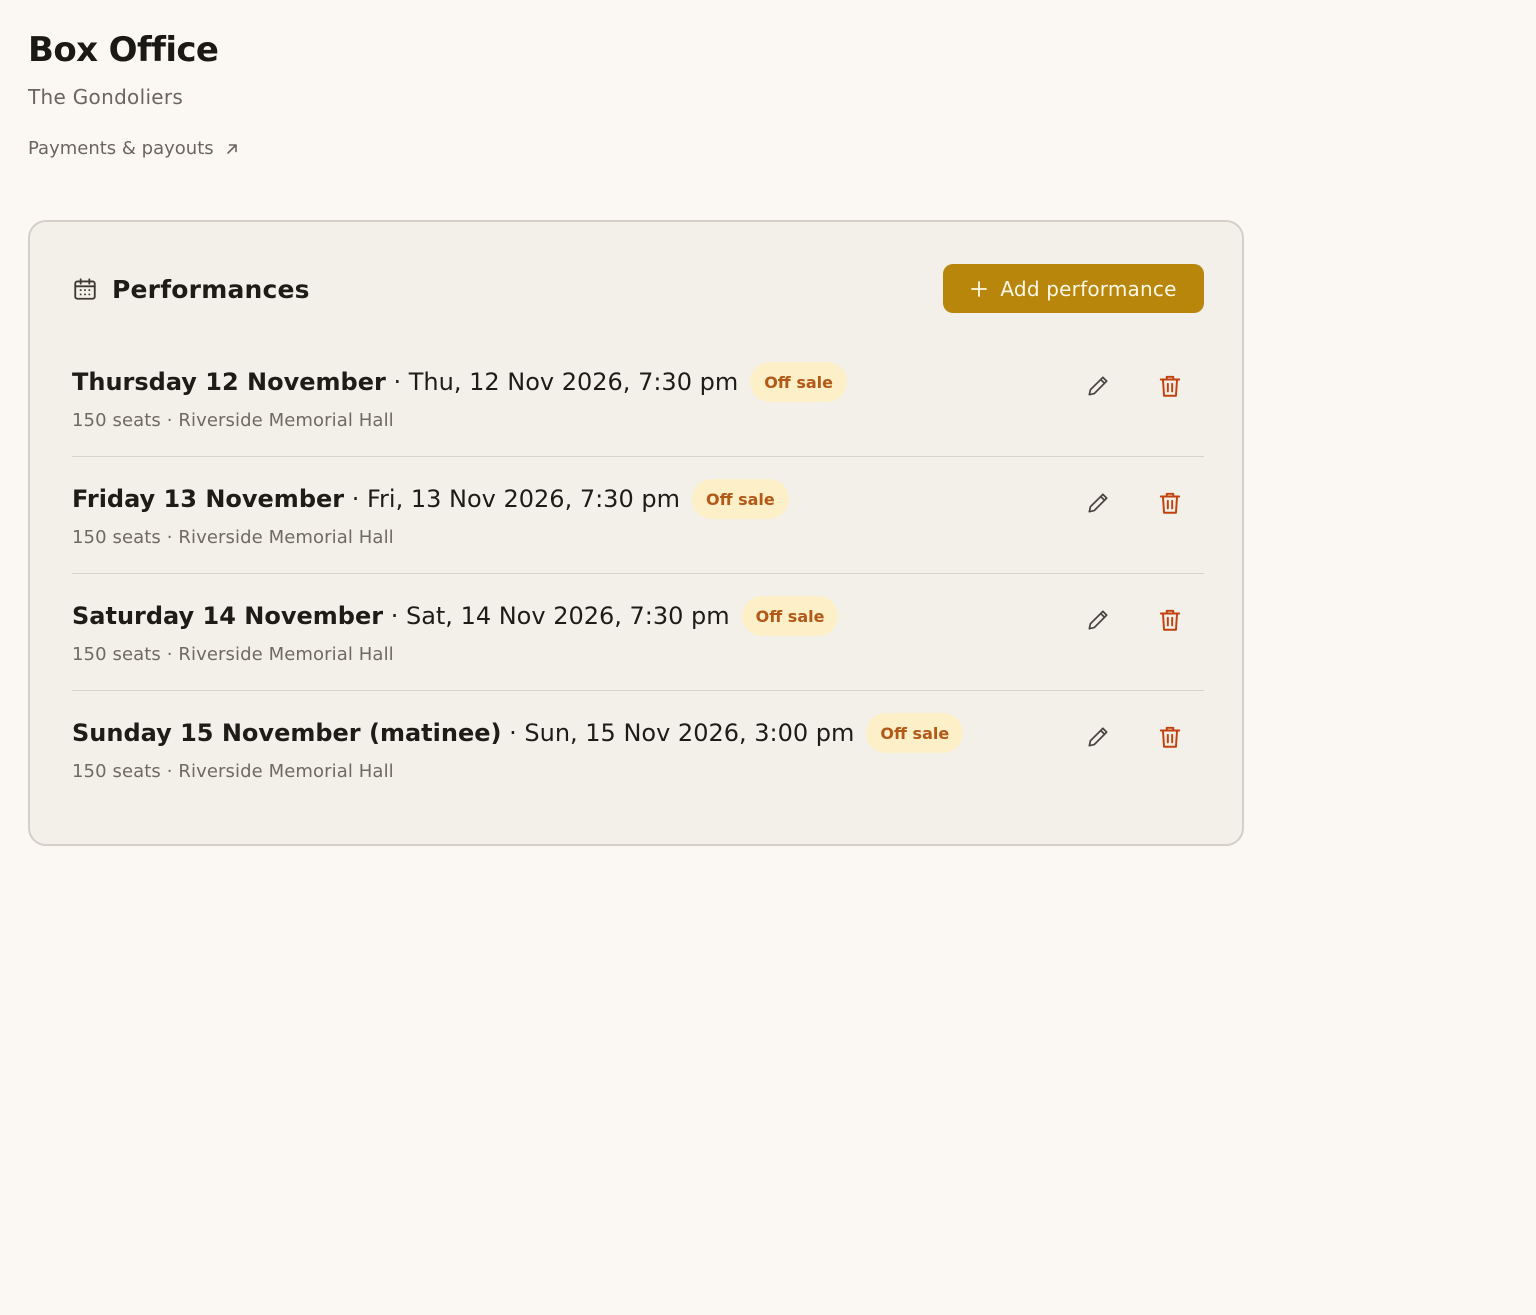  Describe the element at coordinates (208, 499) in the screenshot. I see `performance-name: Friday 13 November` at that location.